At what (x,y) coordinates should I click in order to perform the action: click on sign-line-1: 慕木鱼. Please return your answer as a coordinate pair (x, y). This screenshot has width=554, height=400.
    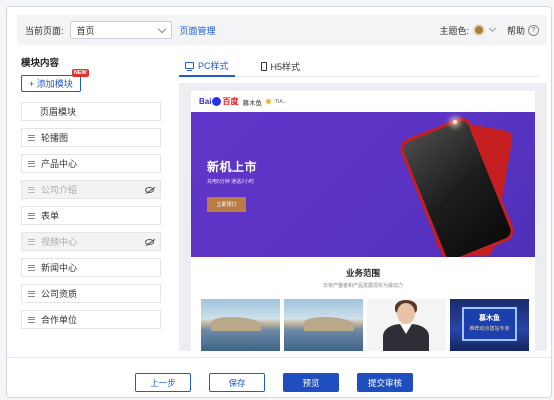
    Looking at the image, I should click on (489, 318).